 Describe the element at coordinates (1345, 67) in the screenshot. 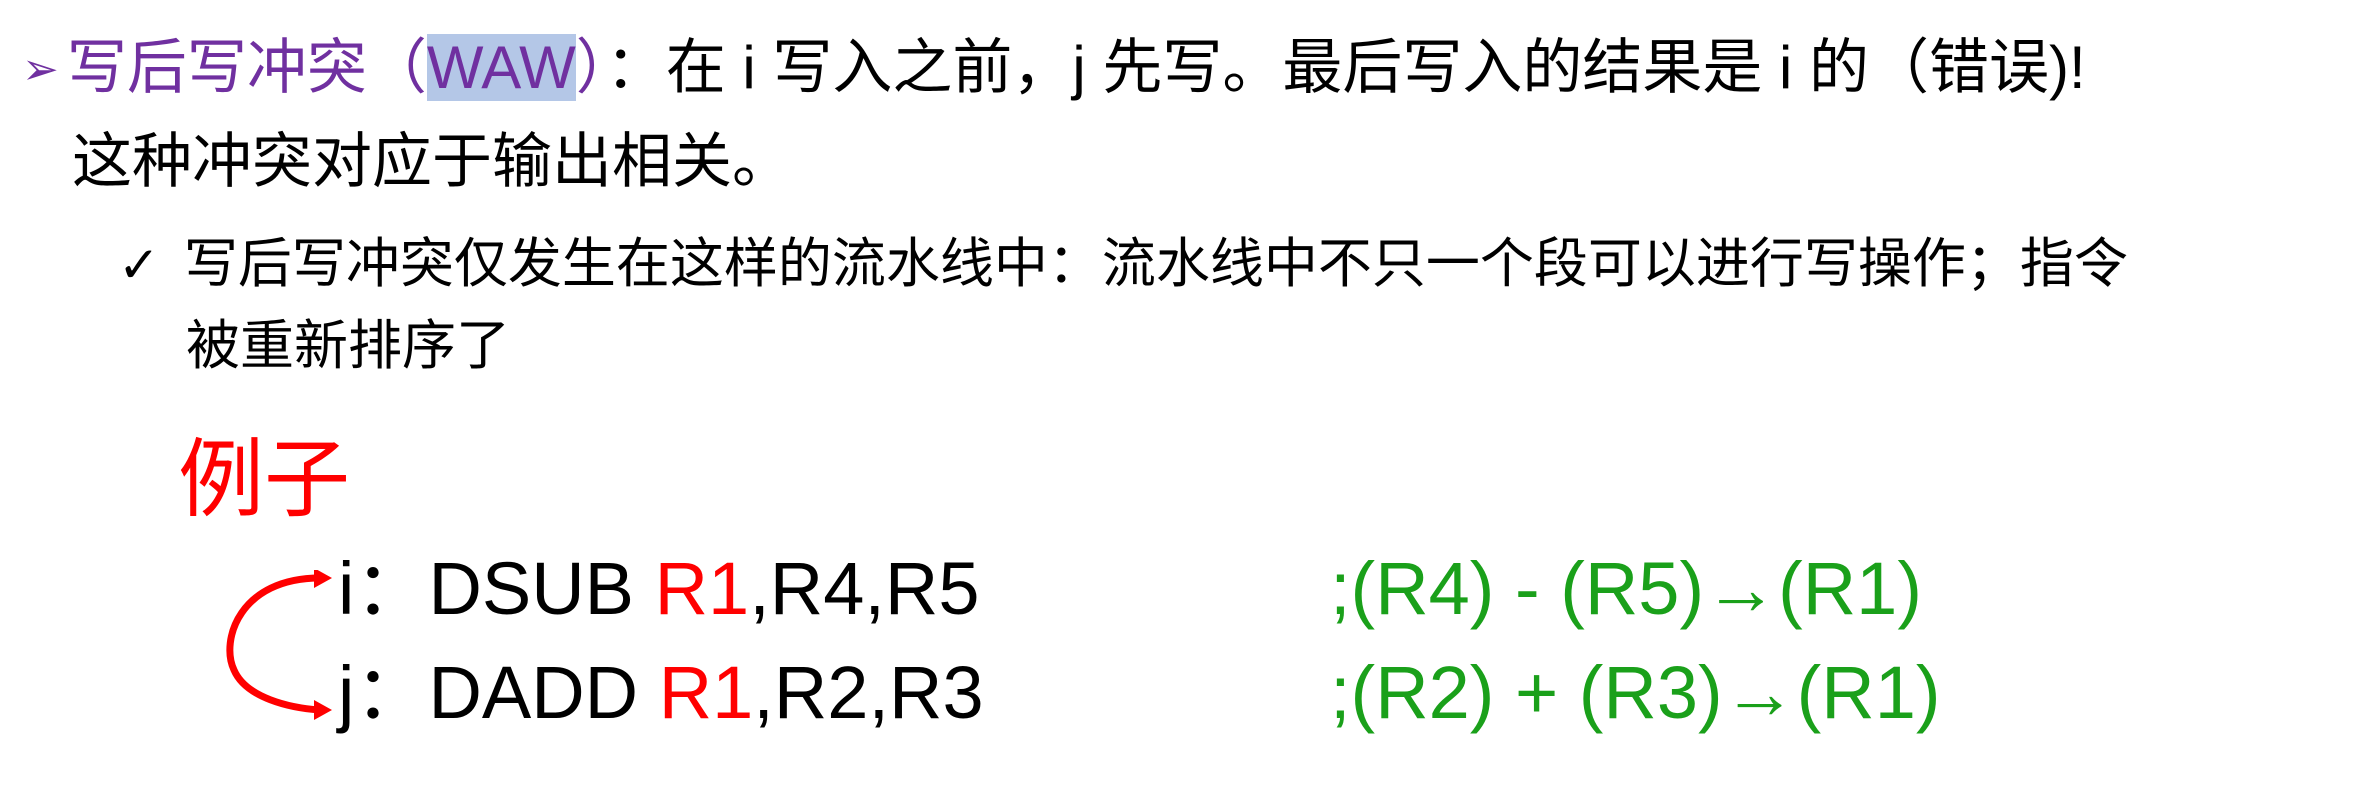

I see `waw-description: ：在 i 写入之前，j 先写。最后写入的结果是 i 的（错误)!` at that location.